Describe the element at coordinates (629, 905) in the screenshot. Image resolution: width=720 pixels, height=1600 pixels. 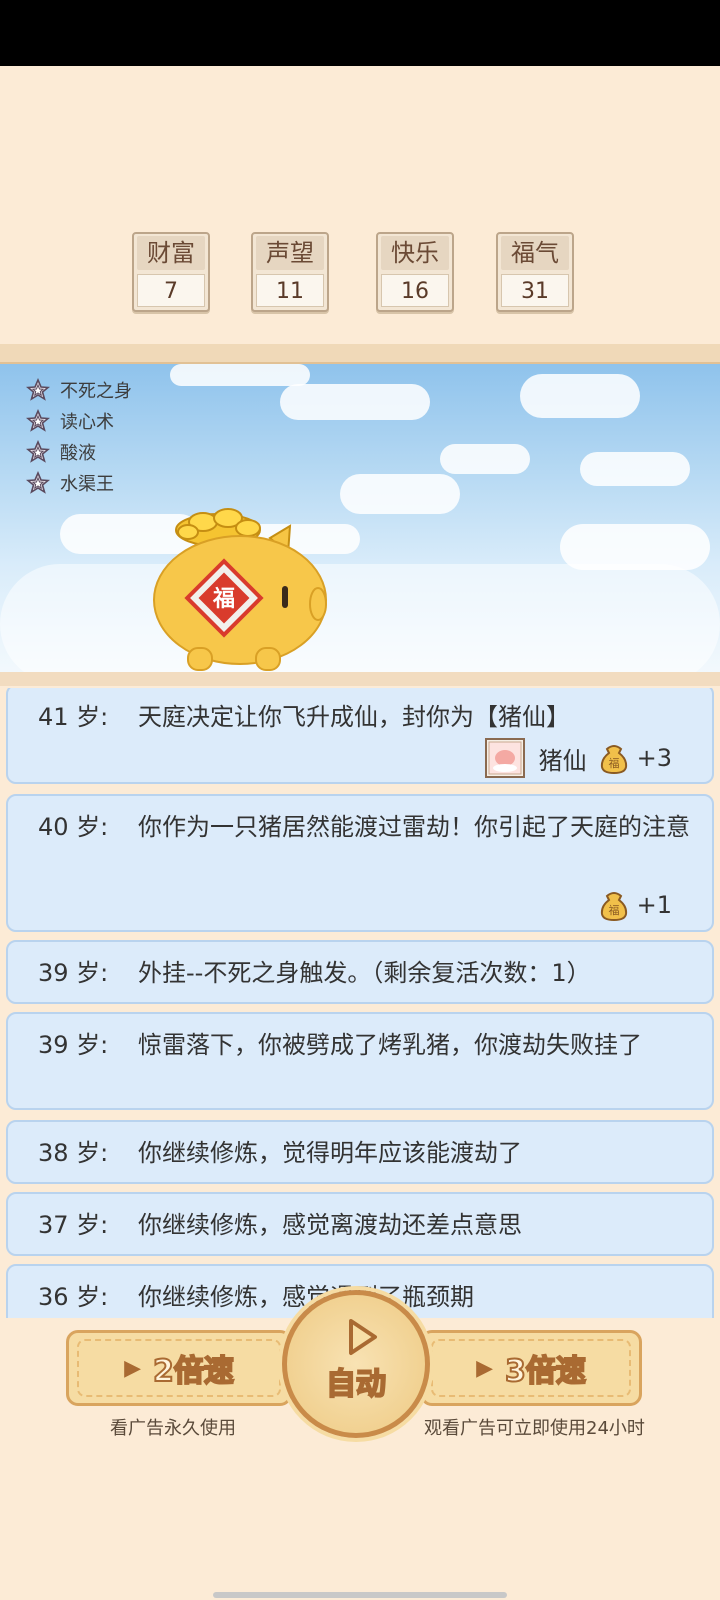
I see `log-reward: 福 +1` at that location.